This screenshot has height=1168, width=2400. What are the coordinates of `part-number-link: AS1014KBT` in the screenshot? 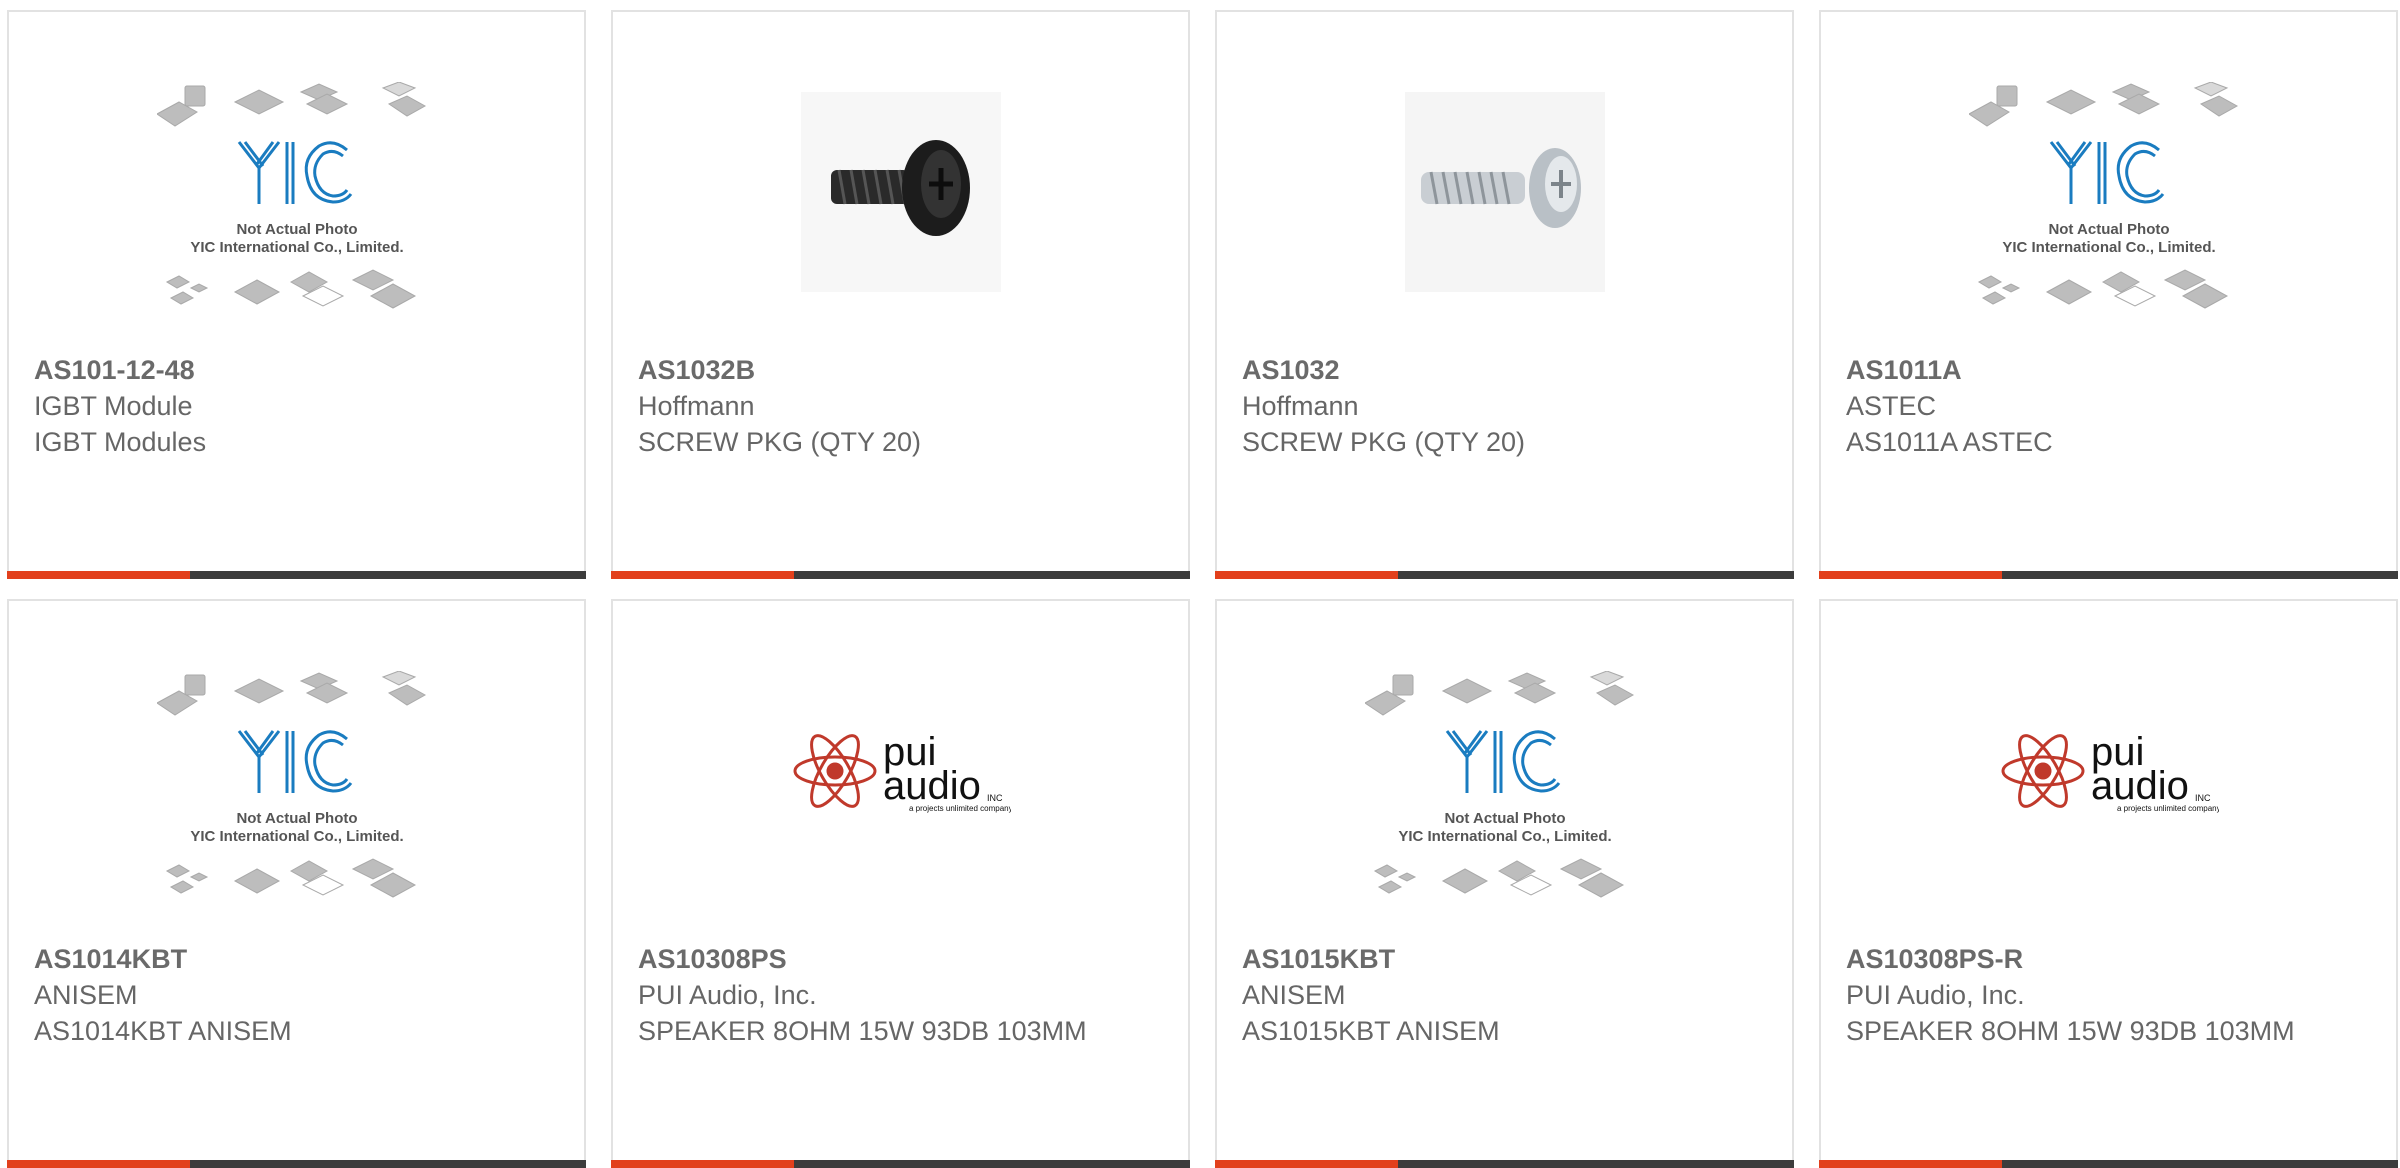 It's located at (294, 959).